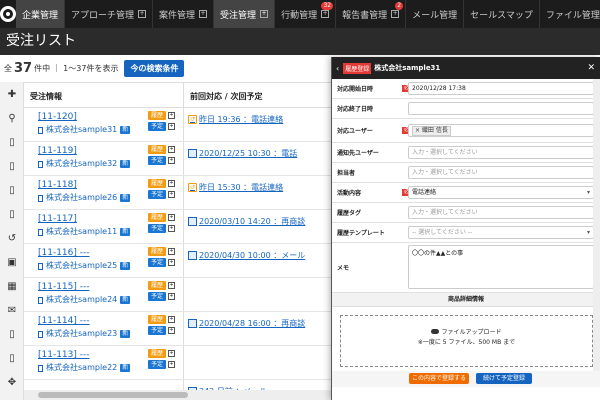 The image size is (600, 400). What do you see at coordinates (12, 190) in the screenshot?
I see `document-text-icon: ▯` at bounding box center [12, 190].